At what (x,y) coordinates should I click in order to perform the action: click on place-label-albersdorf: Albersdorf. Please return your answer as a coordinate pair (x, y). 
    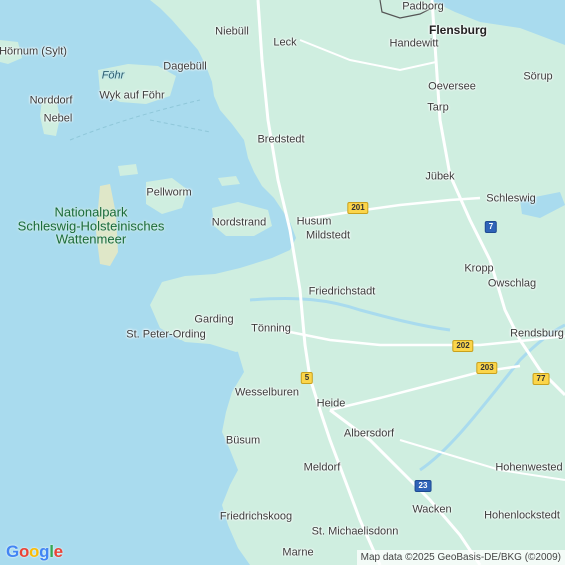
    Looking at the image, I should click on (369, 434).